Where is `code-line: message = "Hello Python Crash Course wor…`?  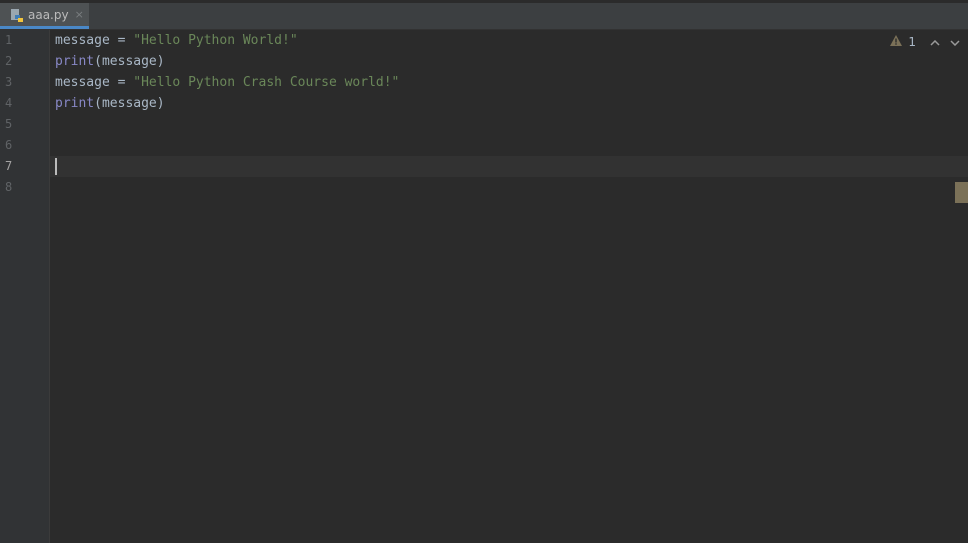
code-line: message = "Hello Python Crash Course wor… is located at coordinates (227, 82).